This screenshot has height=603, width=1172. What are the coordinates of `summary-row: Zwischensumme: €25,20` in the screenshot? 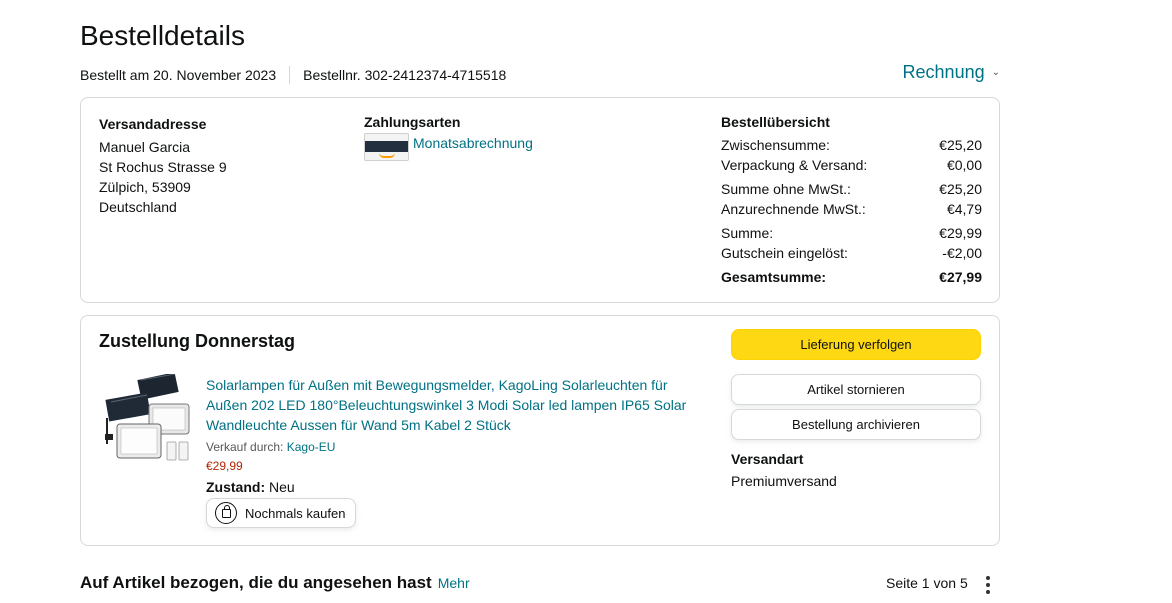 It's located at (851, 145).